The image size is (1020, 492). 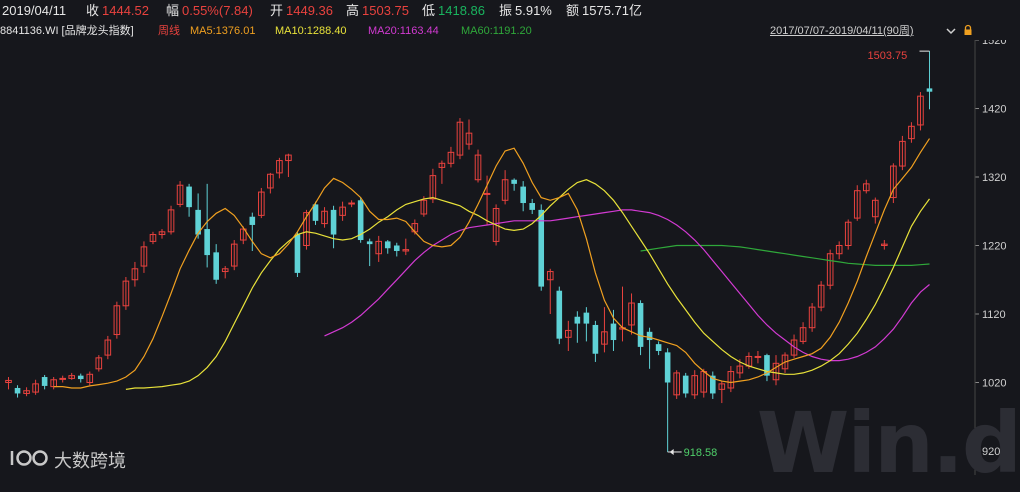 I want to click on low-label: 低, so click(x=429, y=10).